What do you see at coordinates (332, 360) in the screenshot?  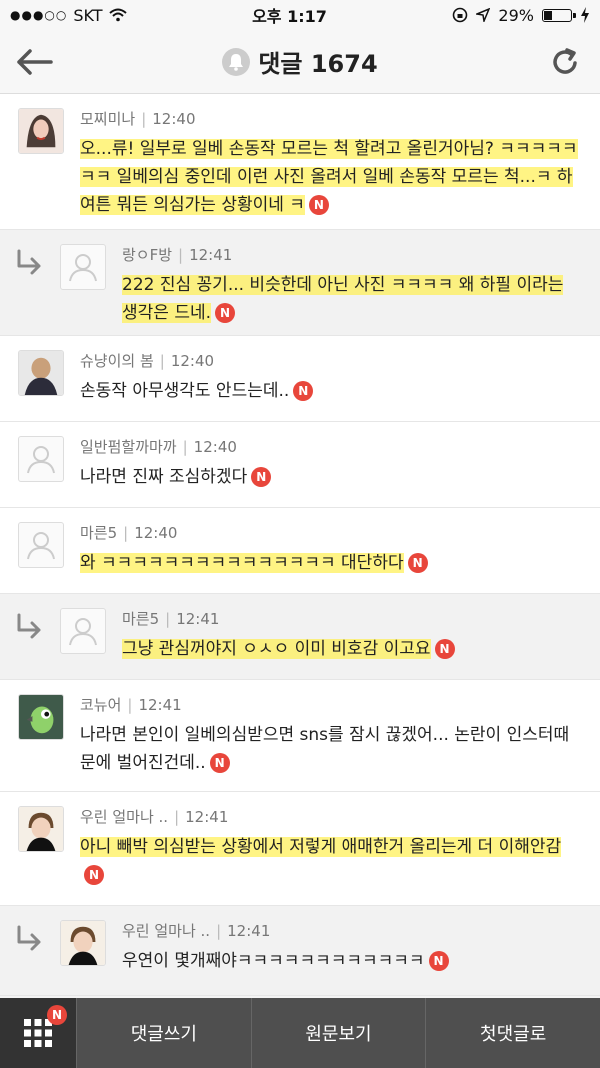 I see `comment-meta: 슈냥이의 봄 | 12:40` at bounding box center [332, 360].